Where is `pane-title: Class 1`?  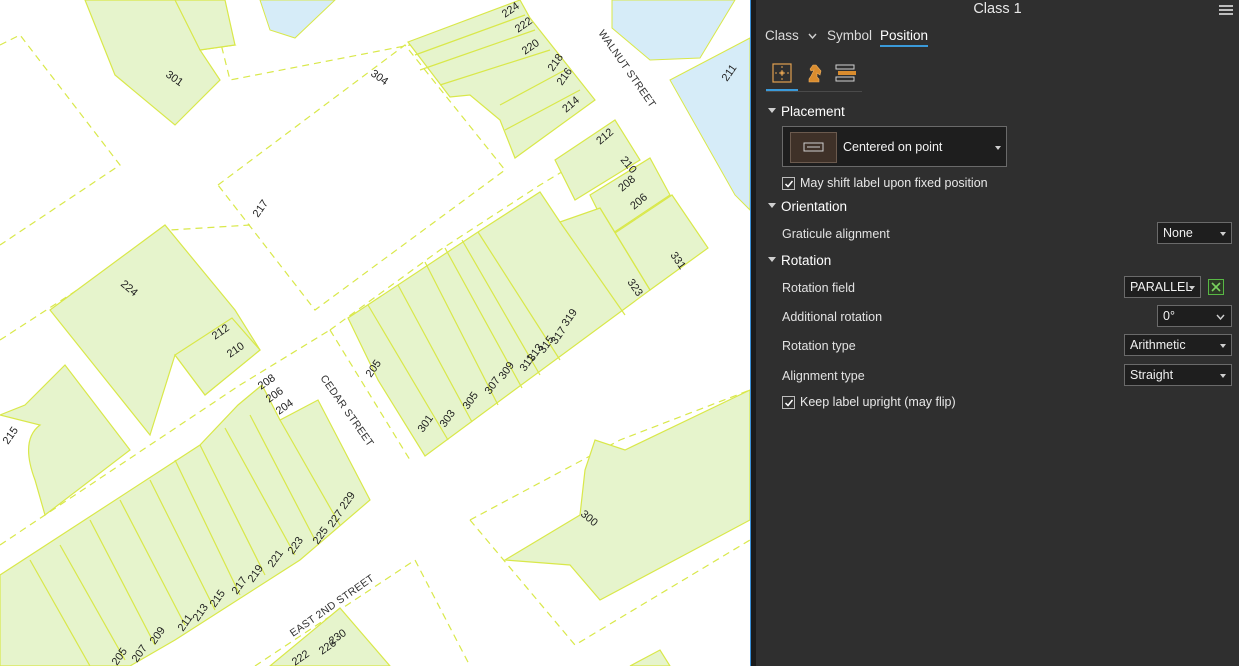 pane-title: Class 1 is located at coordinates (997, 9).